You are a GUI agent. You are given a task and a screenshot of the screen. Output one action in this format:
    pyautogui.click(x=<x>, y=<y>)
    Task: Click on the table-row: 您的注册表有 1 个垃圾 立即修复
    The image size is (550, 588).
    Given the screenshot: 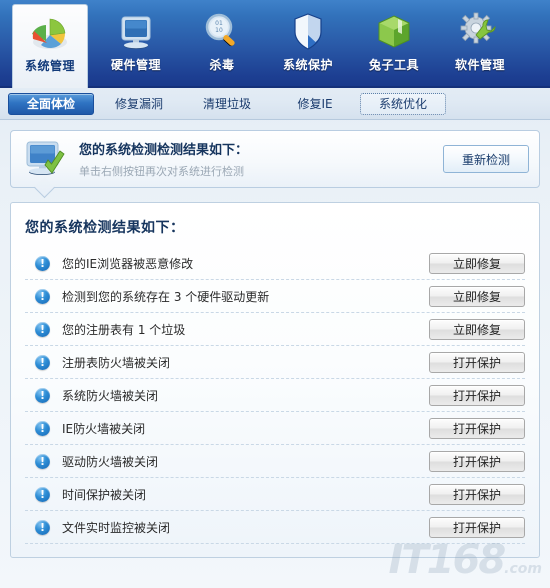 What is the action you would take?
    pyautogui.click(x=275, y=329)
    